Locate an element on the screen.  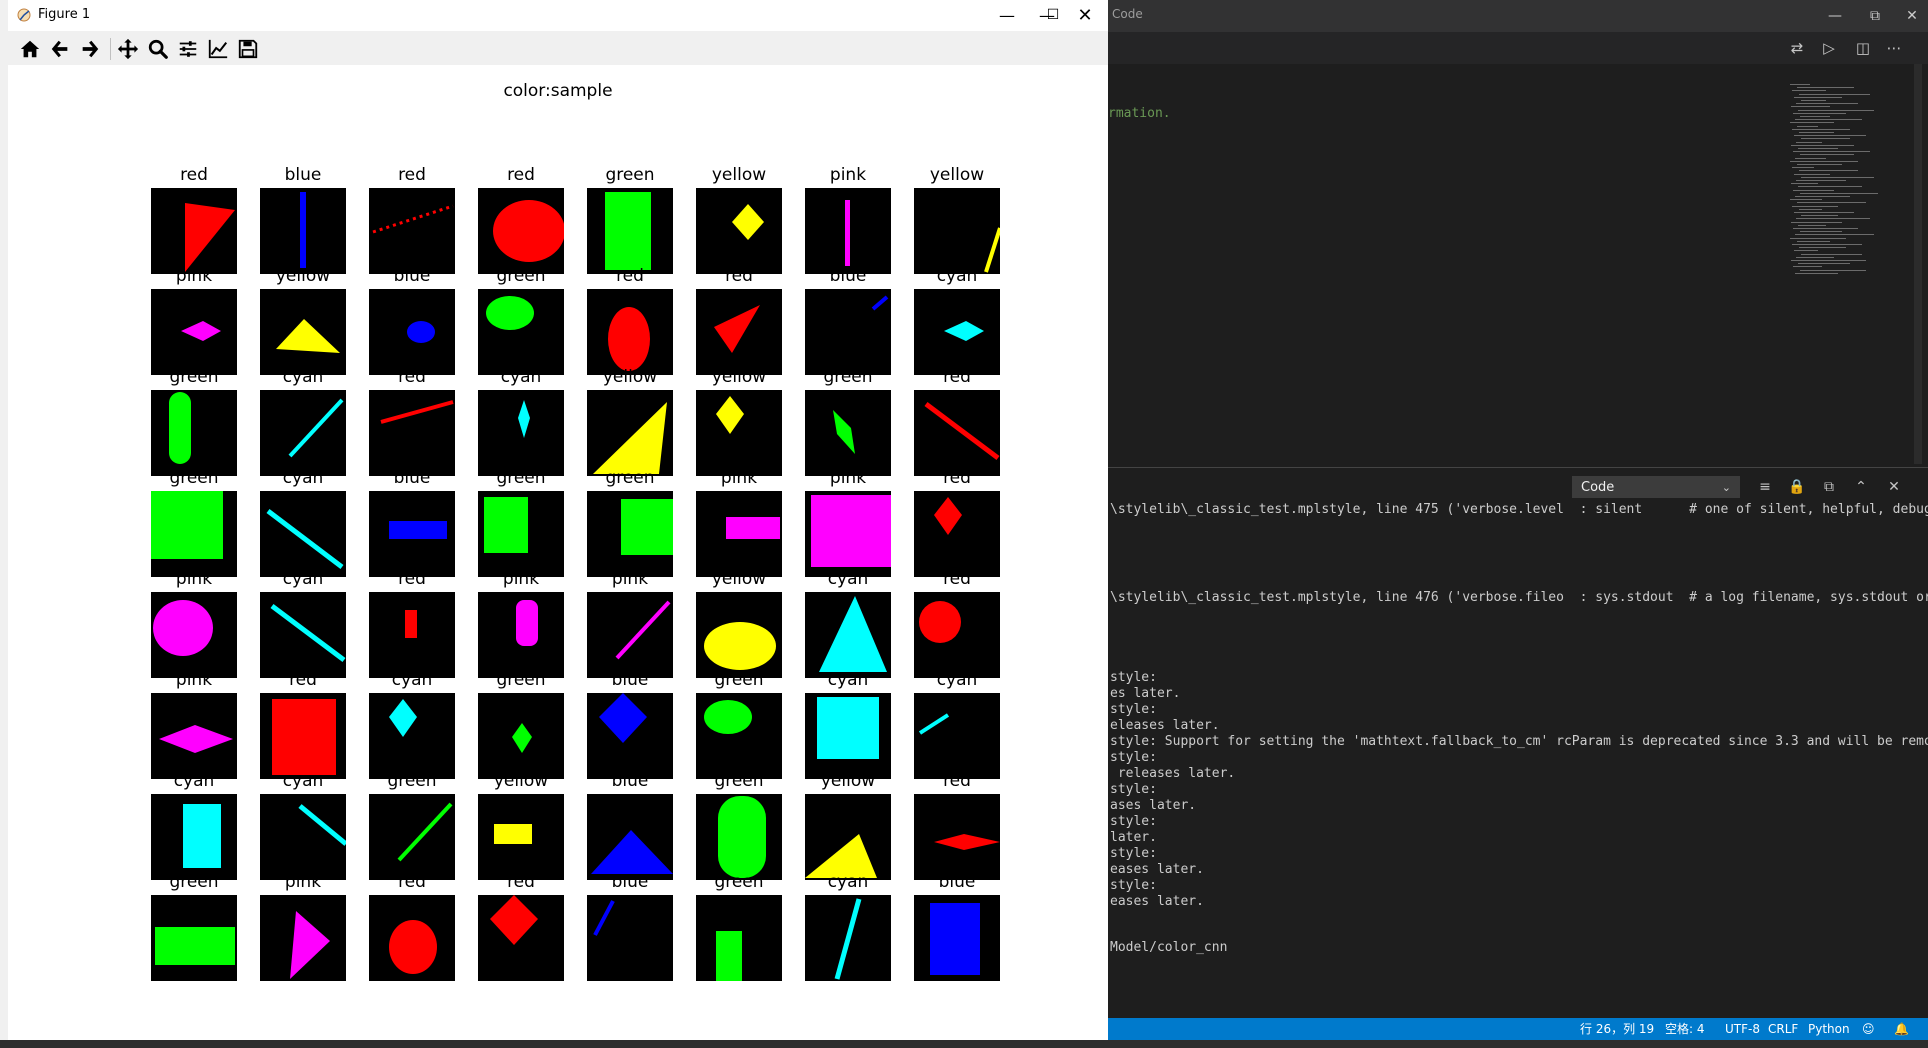
sample-image-dotline is located at coordinates (412, 231).